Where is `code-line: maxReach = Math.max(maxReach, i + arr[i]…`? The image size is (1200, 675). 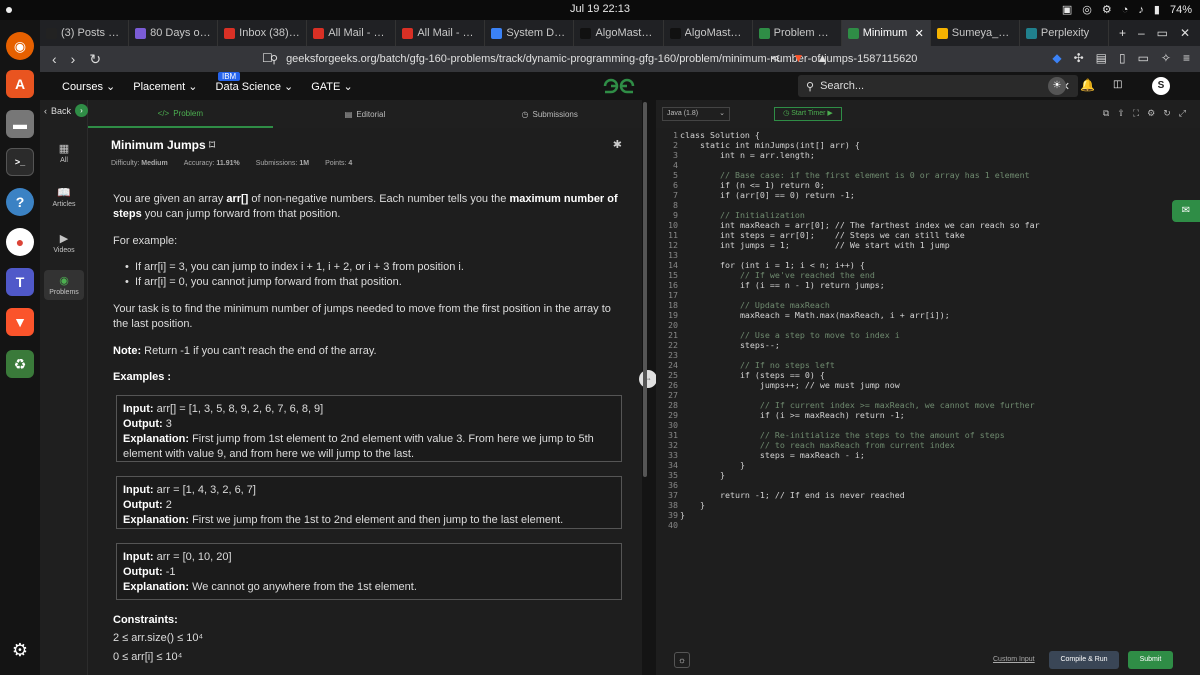
code-line: maxReach = Math.max(maxReach, i + arr[i]… is located at coordinates (815, 315).